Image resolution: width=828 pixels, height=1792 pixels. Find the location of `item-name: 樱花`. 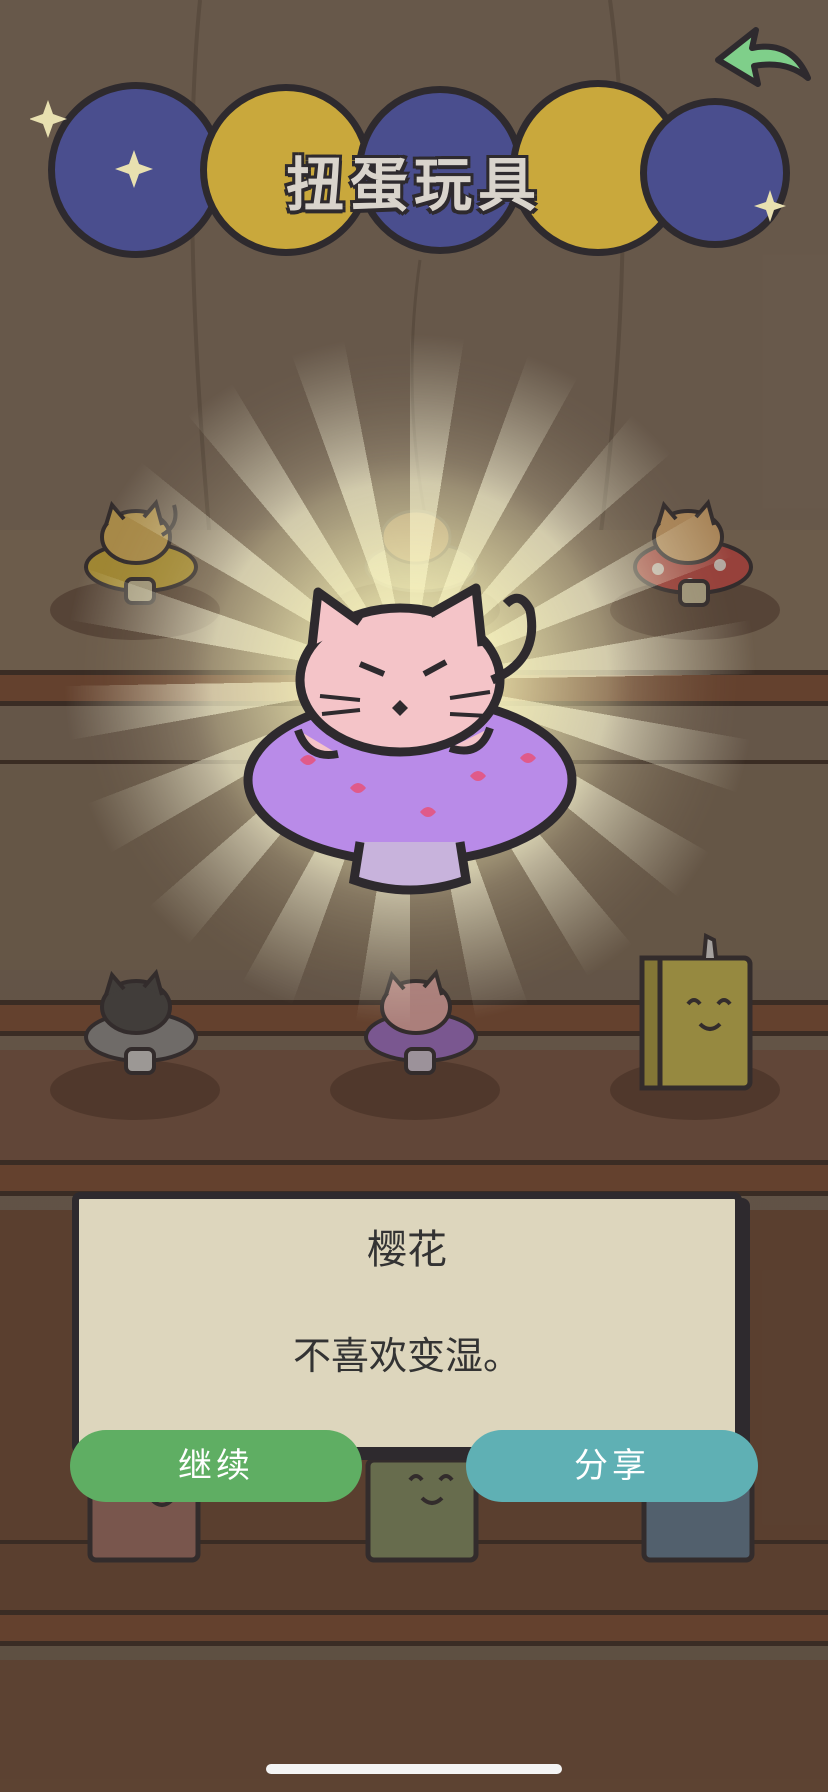

item-name: 樱花 is located at coordinates (407, 1250).